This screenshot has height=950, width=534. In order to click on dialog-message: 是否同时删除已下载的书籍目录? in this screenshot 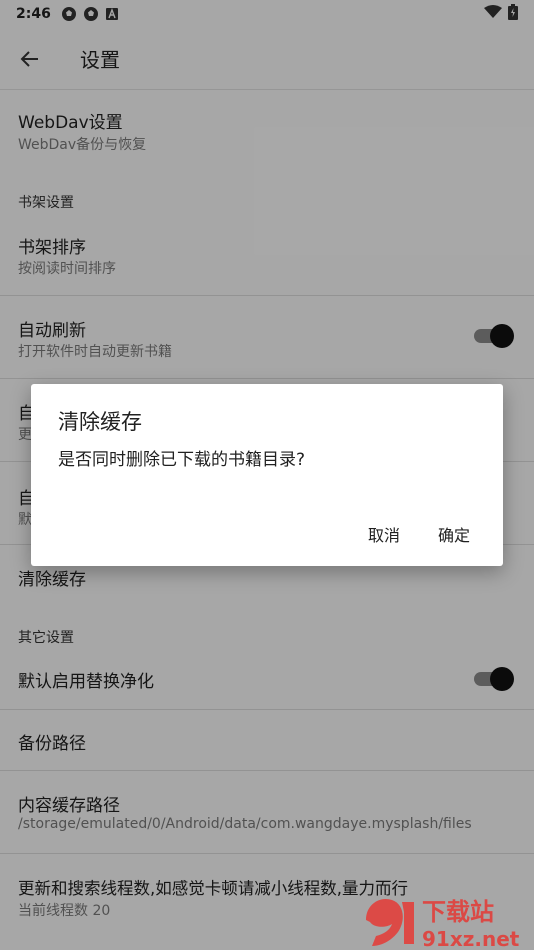, I will do `click(182, 460)`.